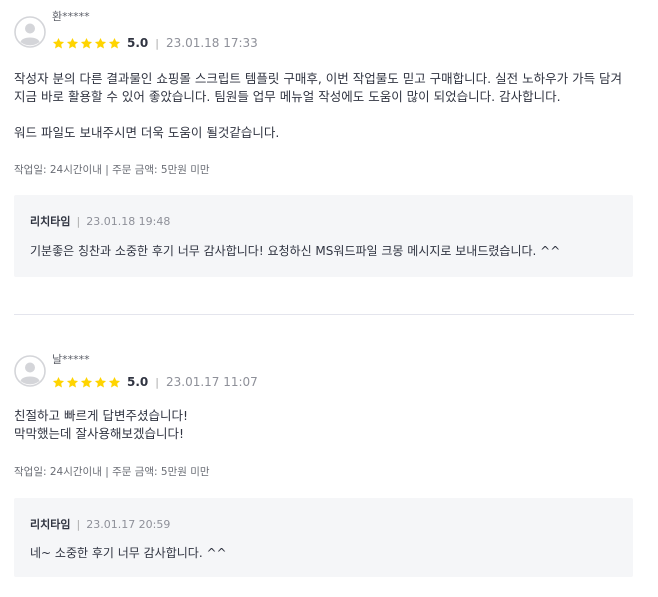 The width and height of the screenshot is (658, 597). I want to click on review-meta: 5.0 | 23.01.17 11:07, so click(155, 382).